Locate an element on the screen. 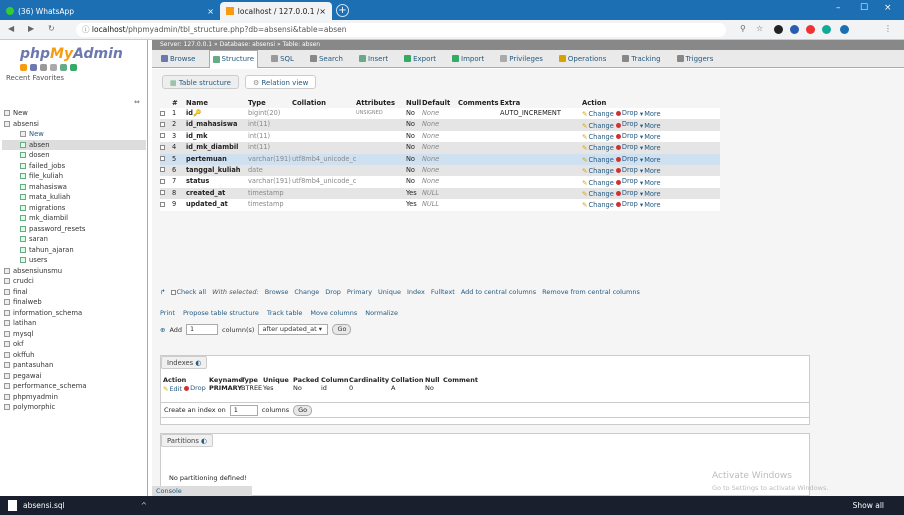  bulk-browse: Browse is located at coordinates (277, 292).